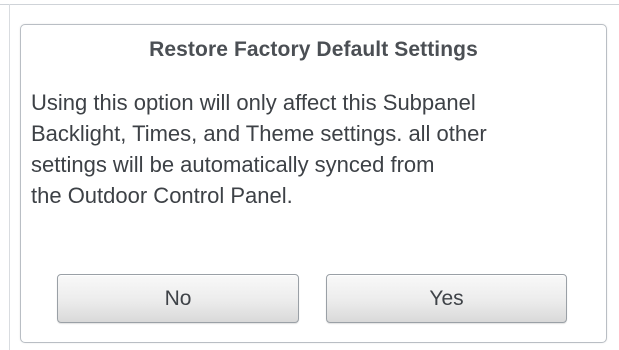 This screenshot has width=619, height=350. What do you see at coordinates (162, 195) in the screenshot?
I see `message-line: the Outdoor Control Panel.` at bounding box center [162, 195].